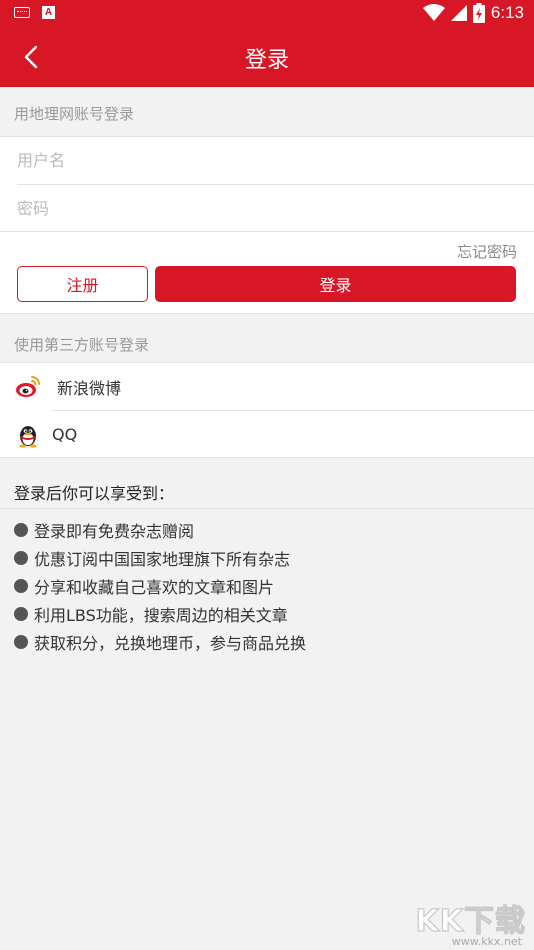  I want to click on page-title: 登录, so click(266, 60).